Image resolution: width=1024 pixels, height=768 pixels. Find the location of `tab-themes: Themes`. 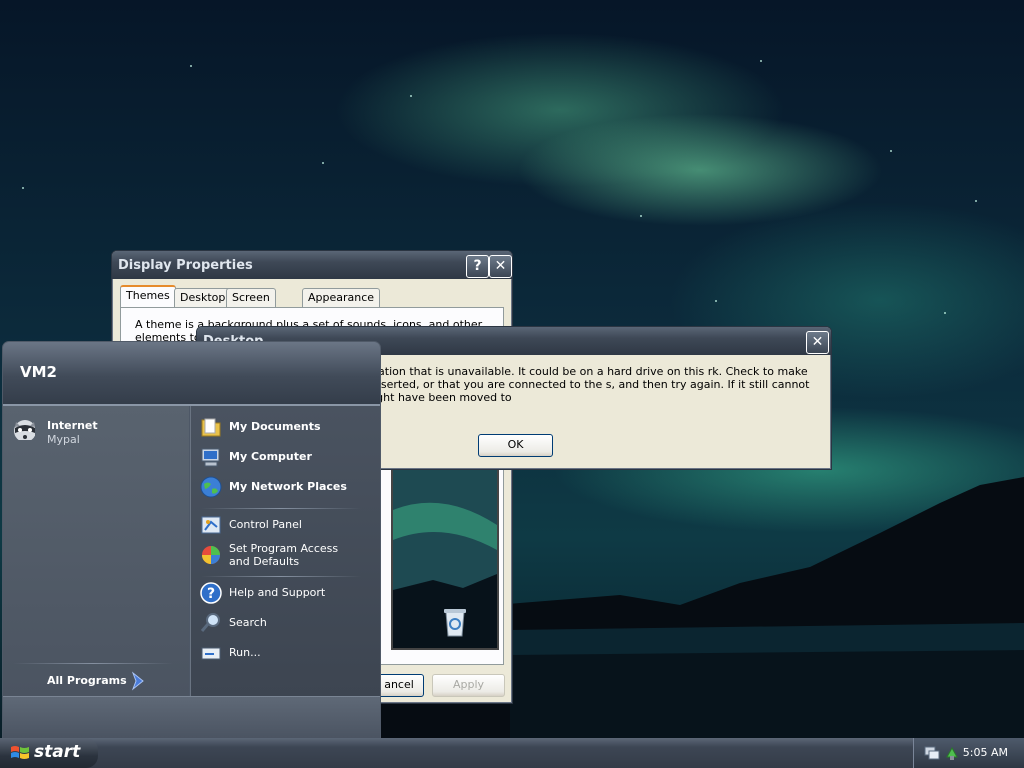

tab-themes: Themes is located at coordinates (148, 296).